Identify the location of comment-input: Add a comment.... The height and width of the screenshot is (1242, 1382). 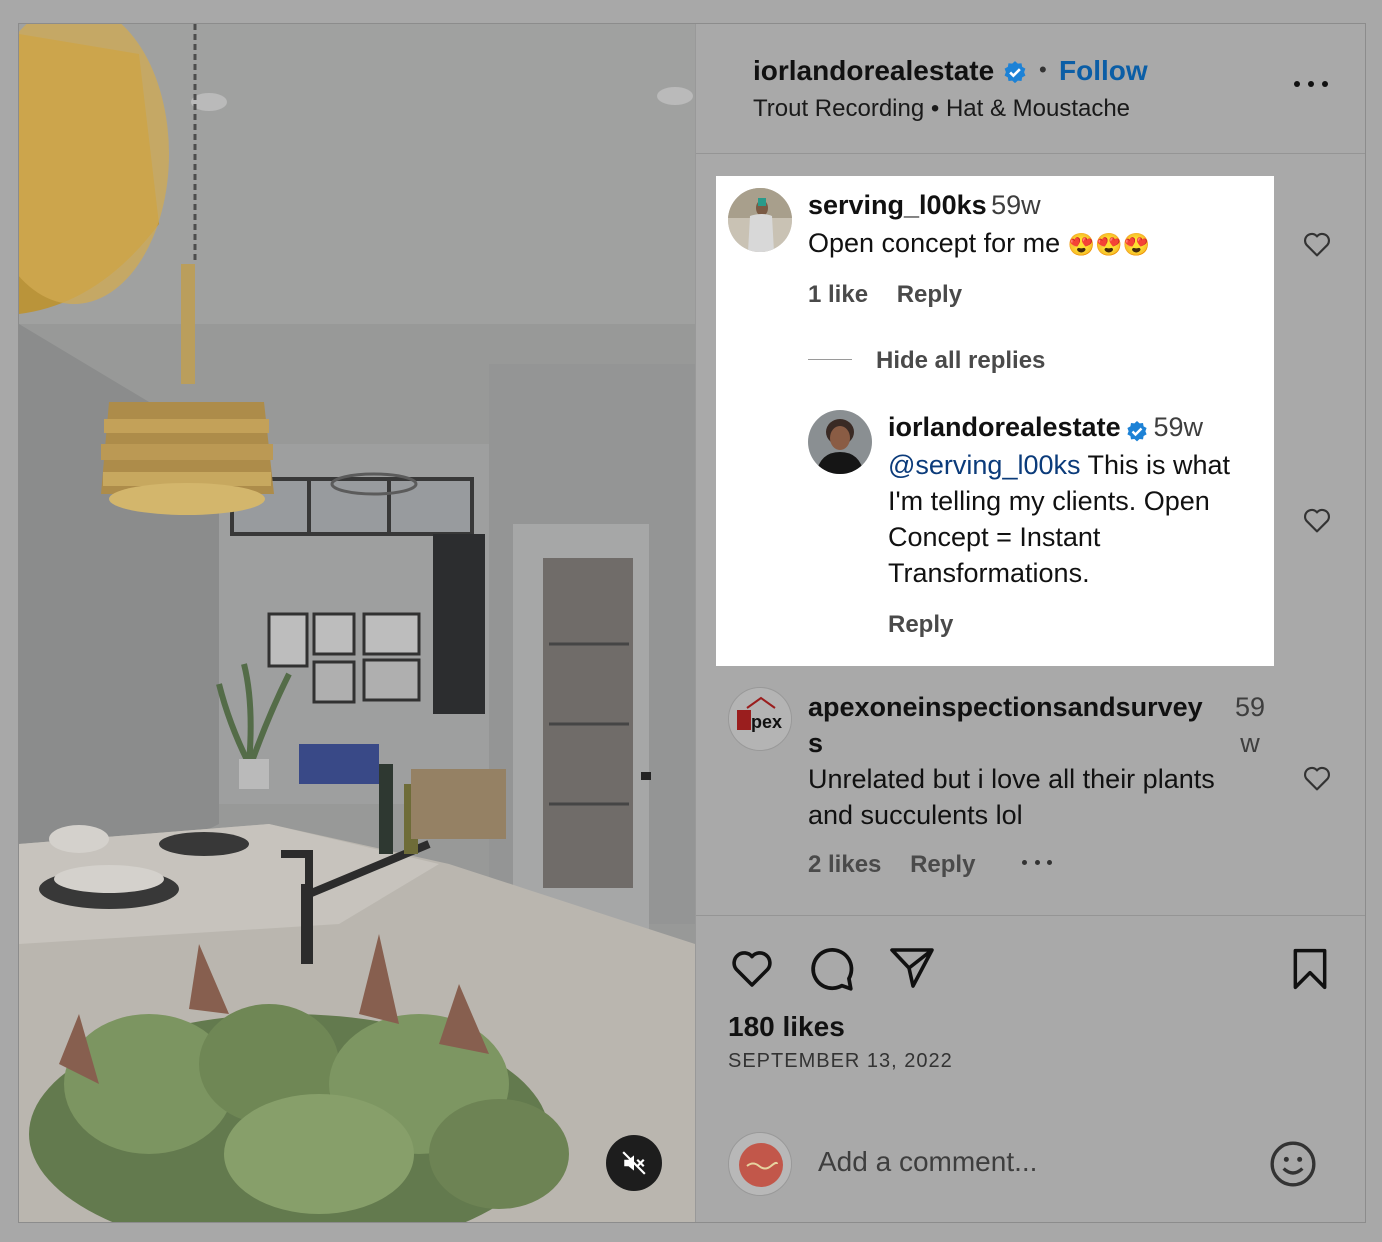
(927, 1162).